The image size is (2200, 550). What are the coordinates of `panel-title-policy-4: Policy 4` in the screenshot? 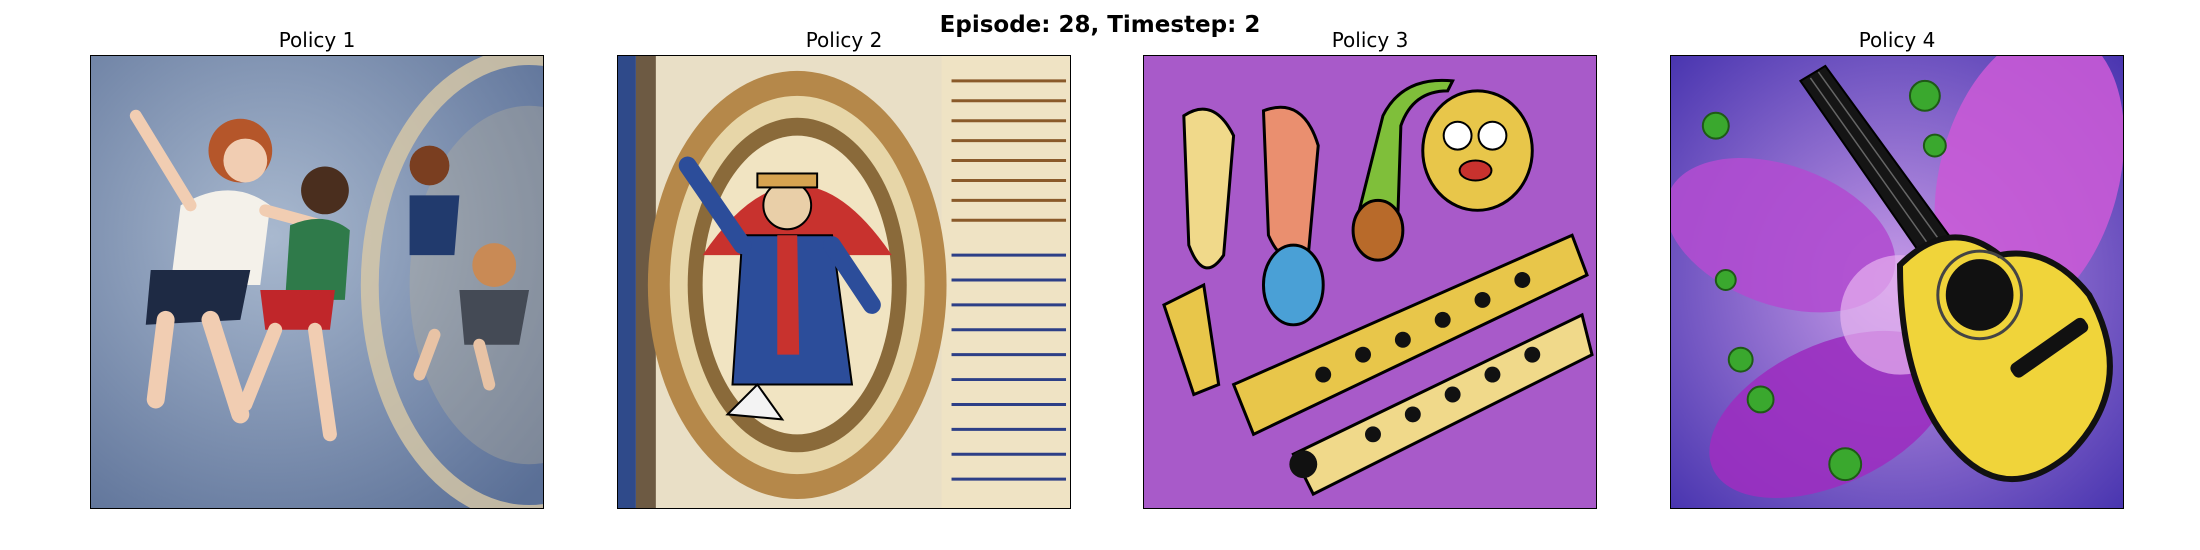 It's located at (1897, 40).